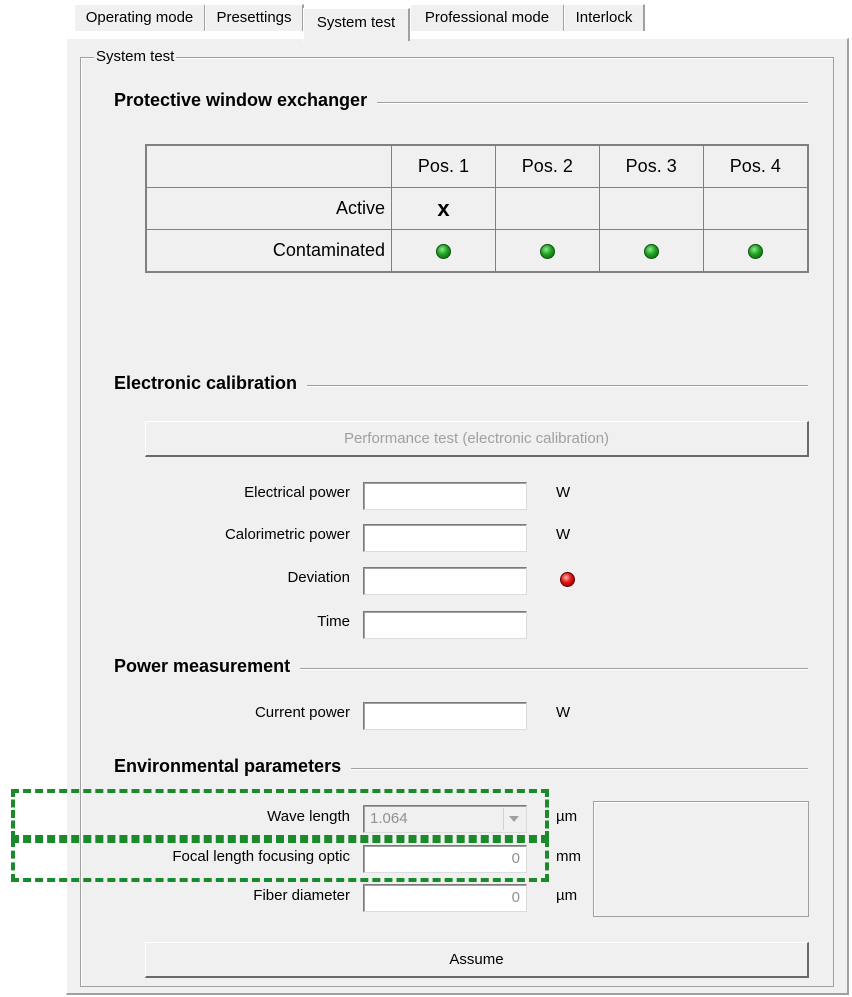 The height and width of the screenshot is (997, 852). What do you see at coordinates (207, 666) in the screenshot?
I see `section-power-measurement: Power measurement` at bounding box center [207, 666].